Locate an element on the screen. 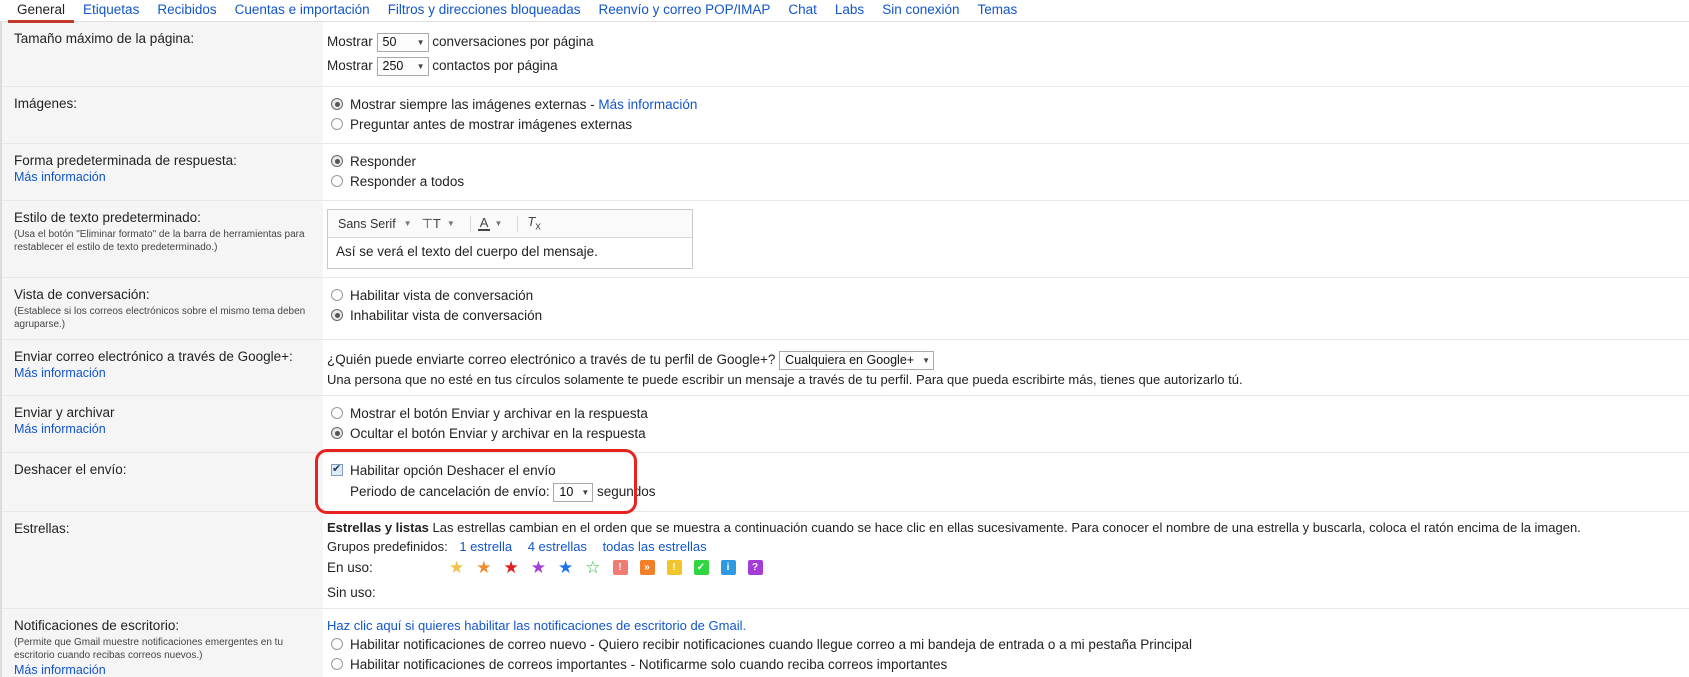  radio-reply-all is located at coordinates (337, 181).